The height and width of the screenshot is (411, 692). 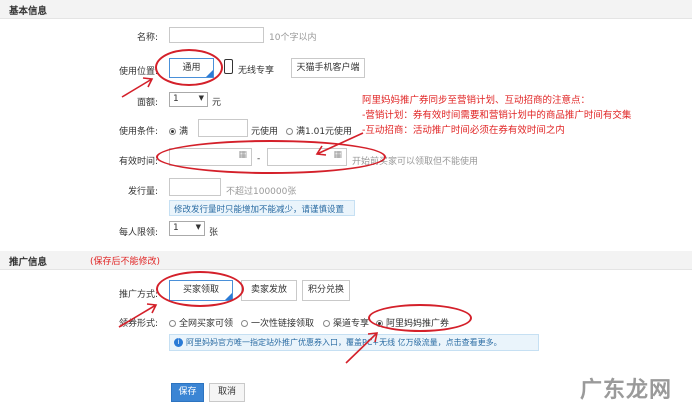 What do you see at coordinates (187, 392) in the screenshot?
I see `save-button: 保存` at bounding box center [187, 392].